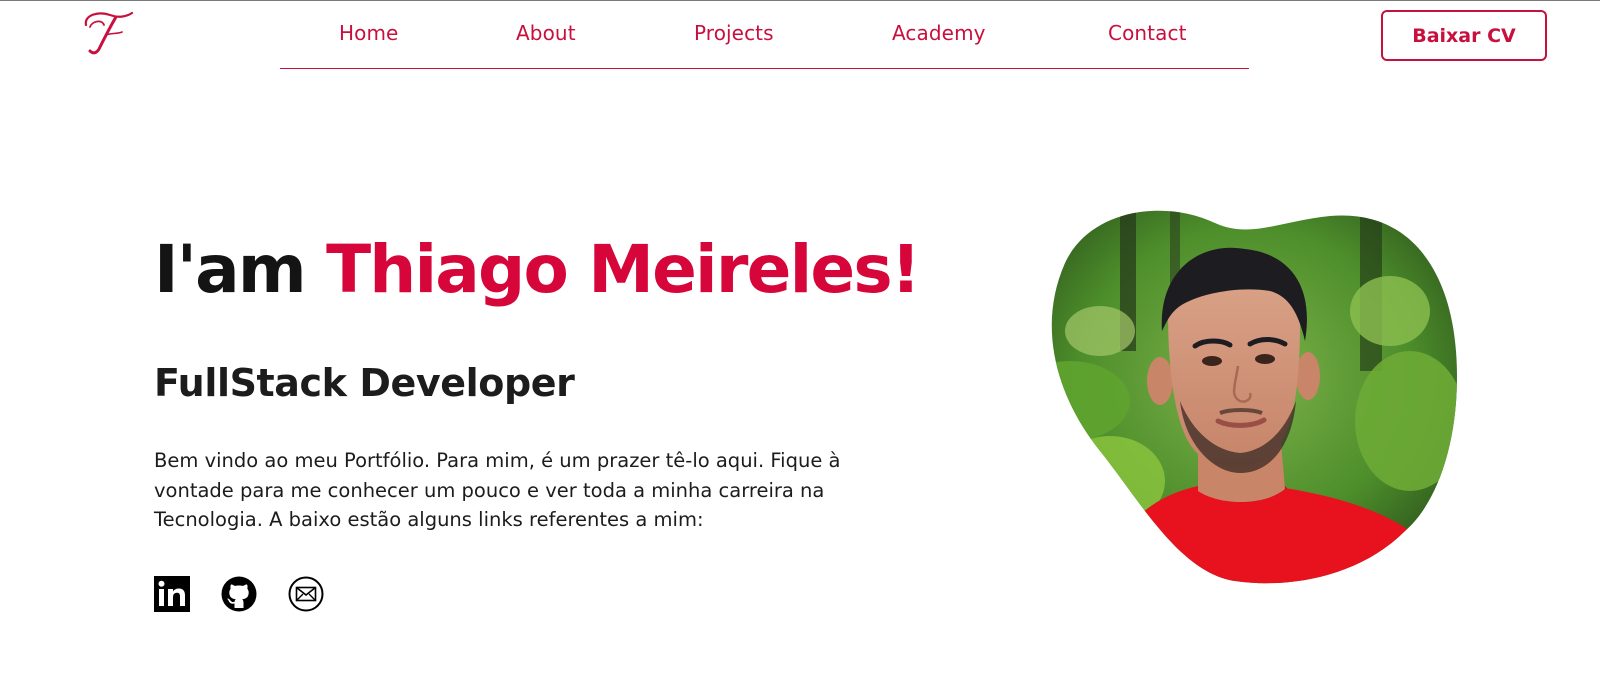 This screenshot has width=1600, height=699. I want to click on cursive-t-logo-icon, so click(109, 33).